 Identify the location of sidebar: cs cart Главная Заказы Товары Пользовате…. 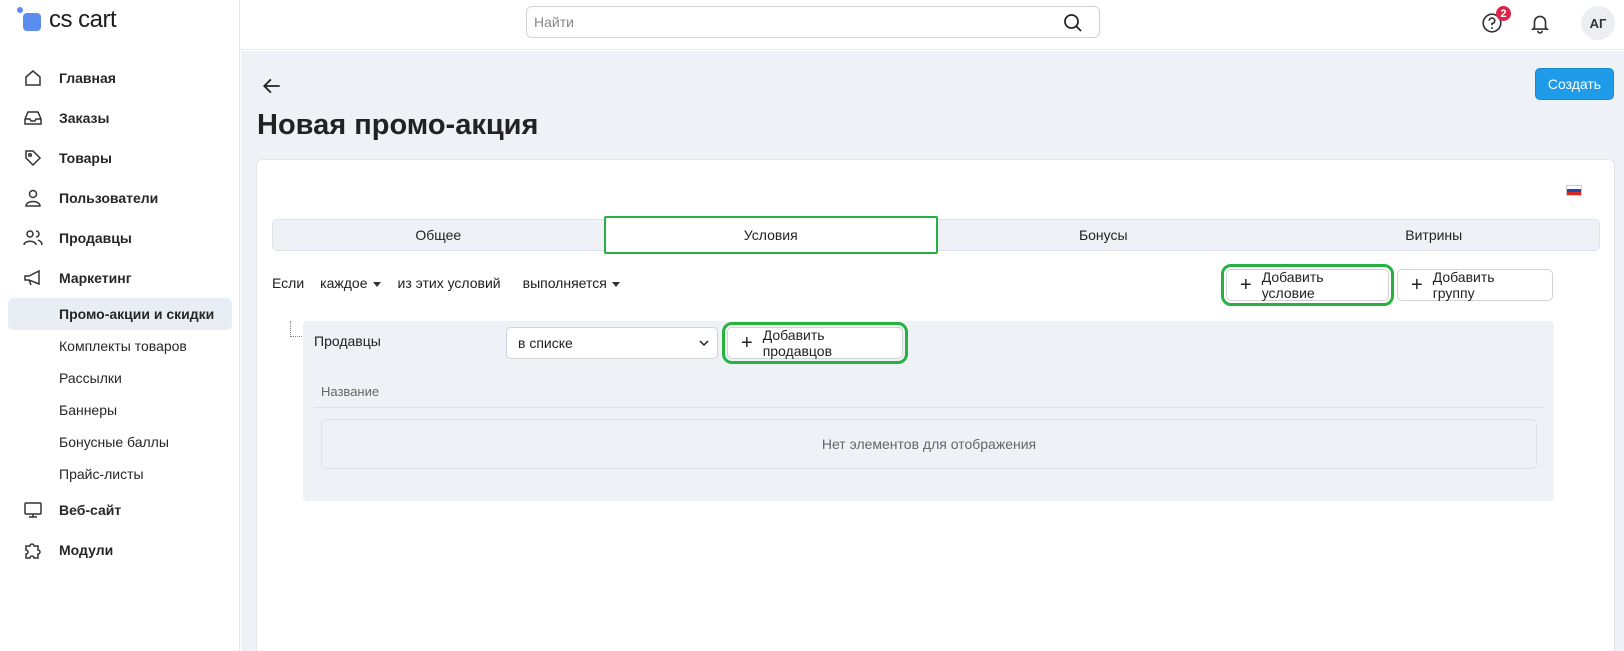
(120, 325).